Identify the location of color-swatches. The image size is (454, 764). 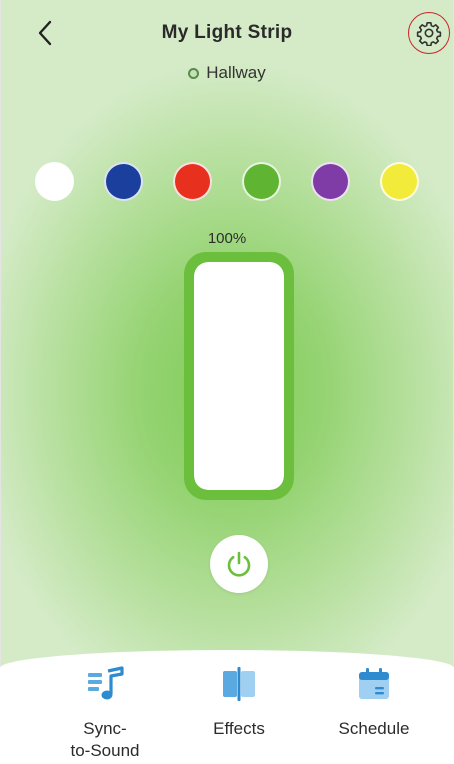
(227, 181).